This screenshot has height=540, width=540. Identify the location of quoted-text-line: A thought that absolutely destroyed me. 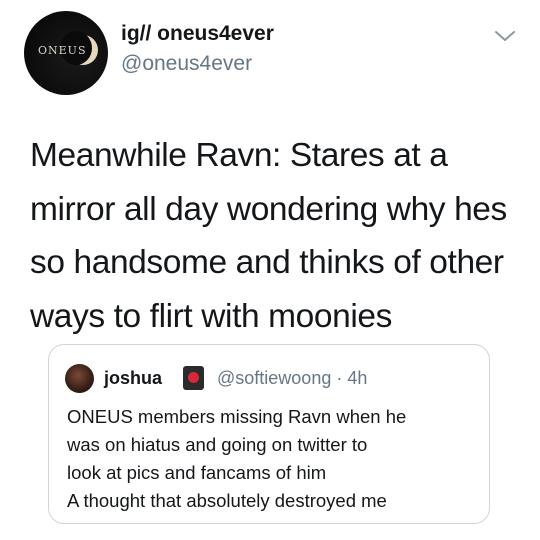
(227, 500).